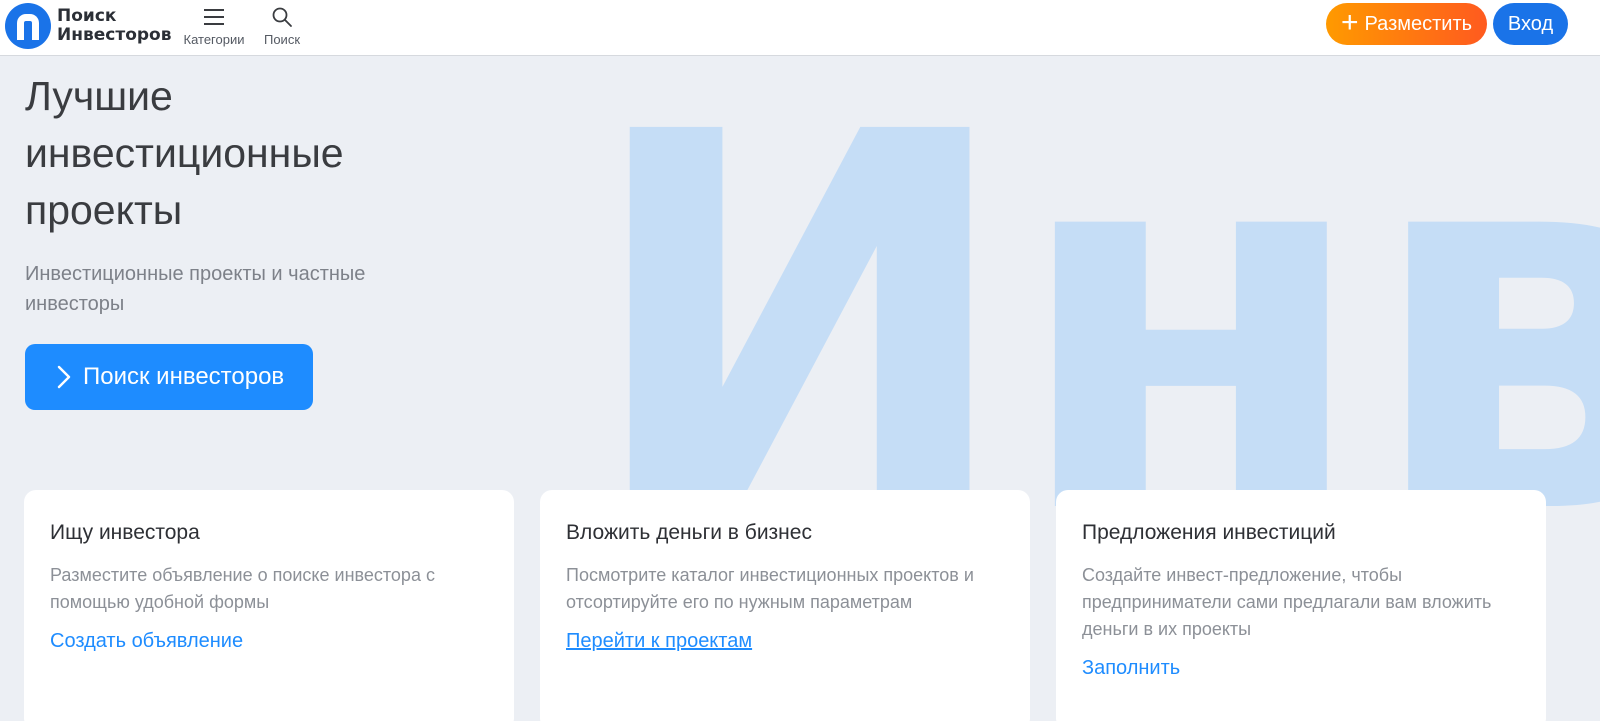 The height and width of the screenshot is (721, 1600). I want to click on logo-text: Поиск Инвесторов, so click(114, 26).